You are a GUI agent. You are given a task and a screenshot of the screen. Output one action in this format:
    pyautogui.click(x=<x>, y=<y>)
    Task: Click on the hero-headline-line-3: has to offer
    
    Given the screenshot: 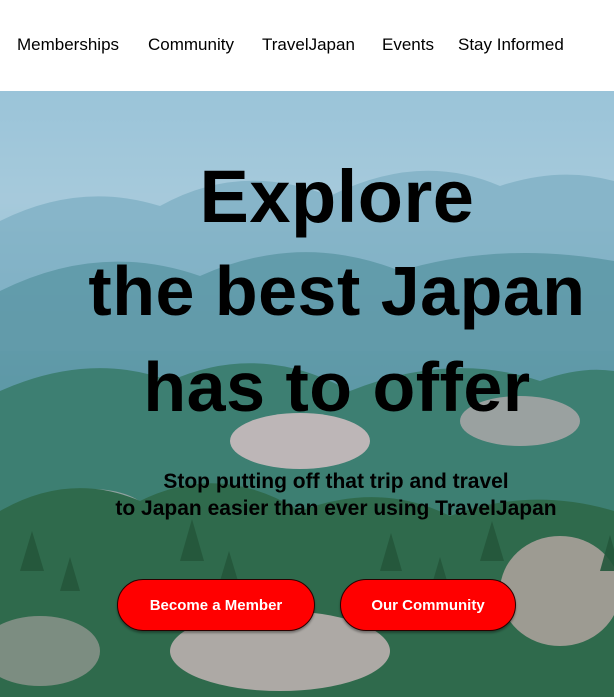 What is the action you would take?
    pyautogui.click(x=337, y=387)
    